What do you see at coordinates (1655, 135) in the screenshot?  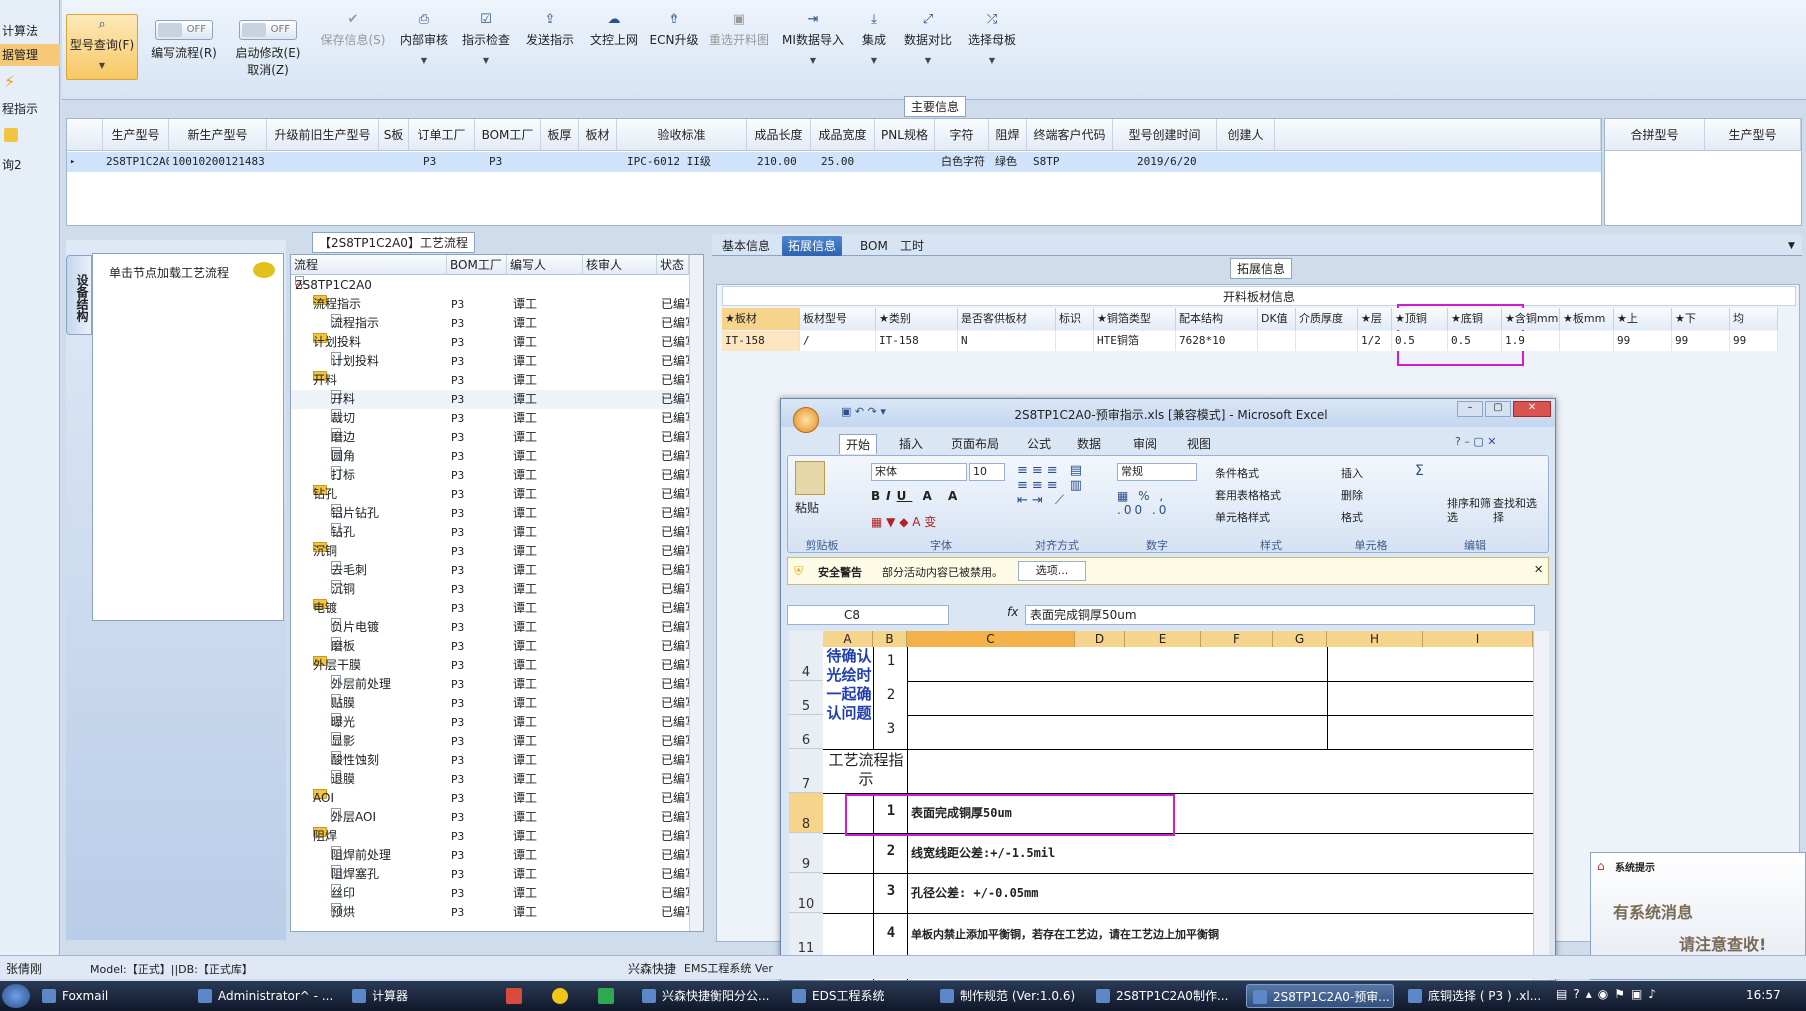 I see `grid-header: 合拼型号` at bounding box center [1655, 135].